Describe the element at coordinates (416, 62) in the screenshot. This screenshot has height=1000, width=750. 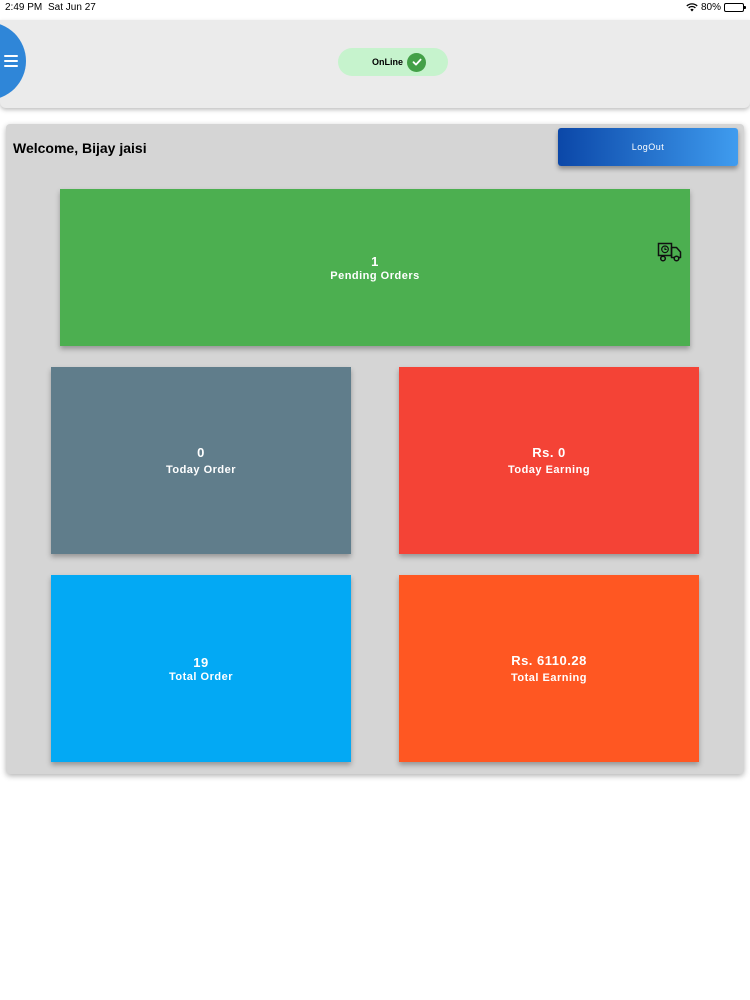
I see `check-icon` at that location.